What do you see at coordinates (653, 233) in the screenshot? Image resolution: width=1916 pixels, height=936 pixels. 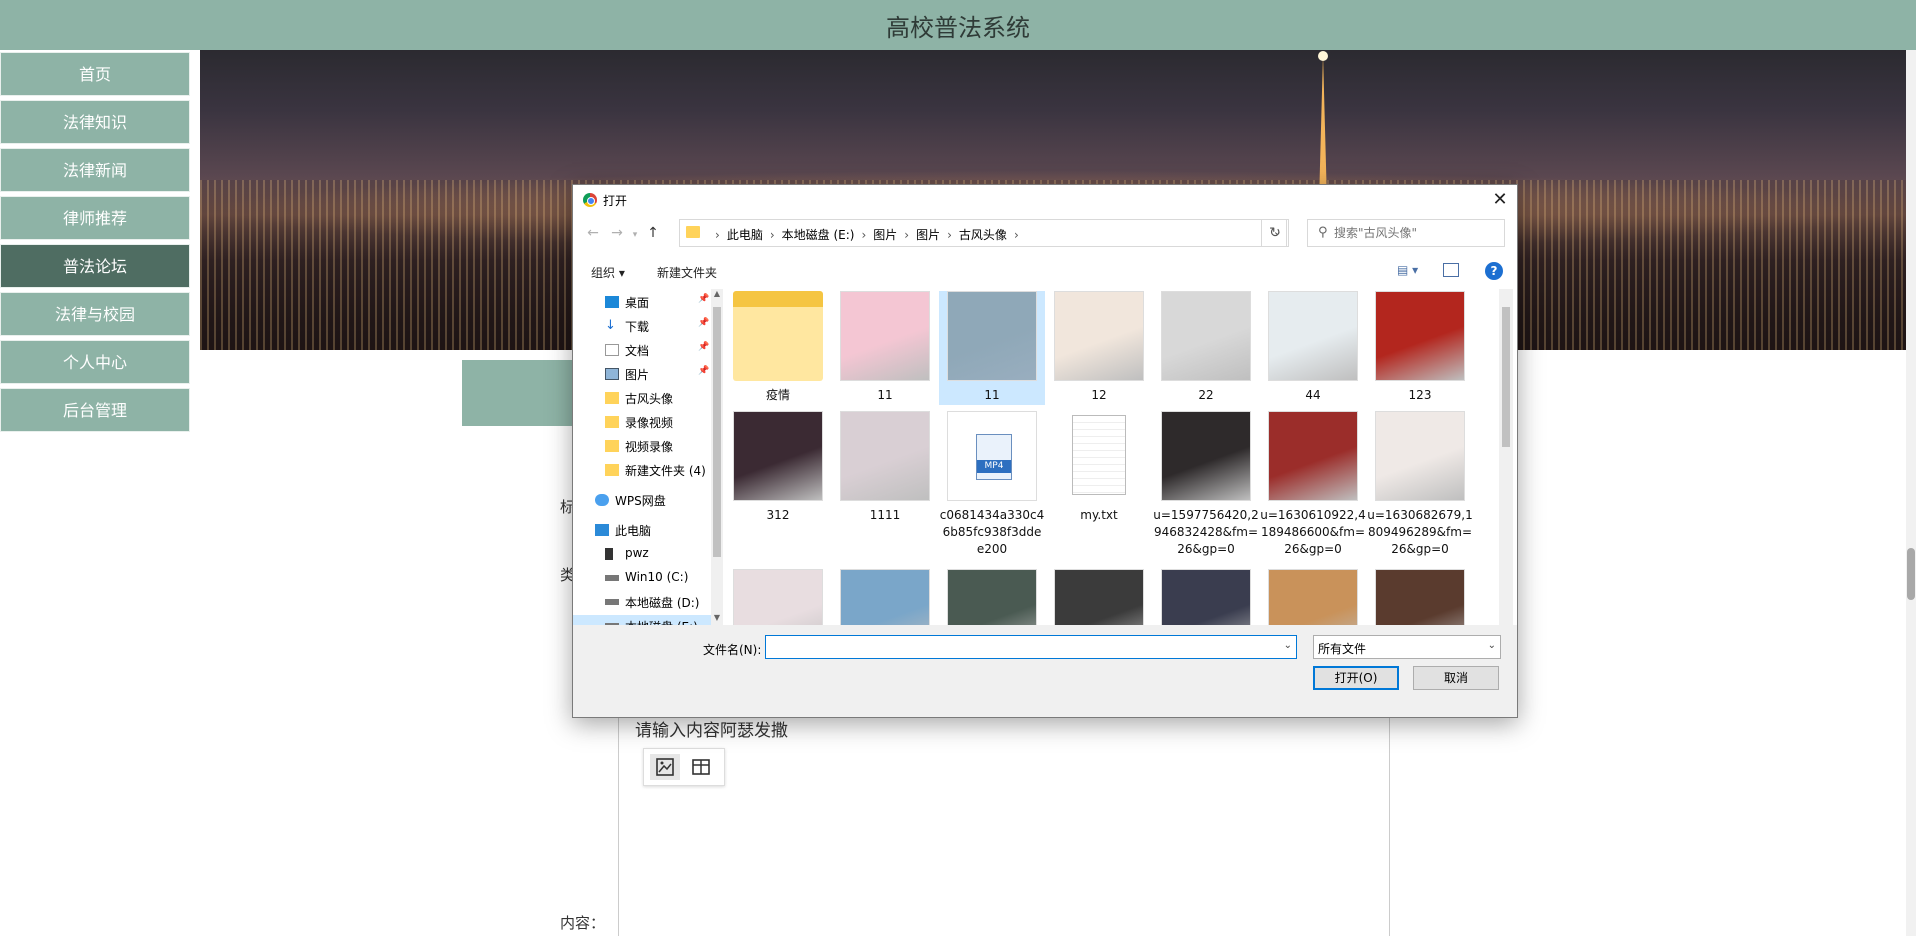 I see `up-arrow-icon: ↑` at bounding box center [653, 233].